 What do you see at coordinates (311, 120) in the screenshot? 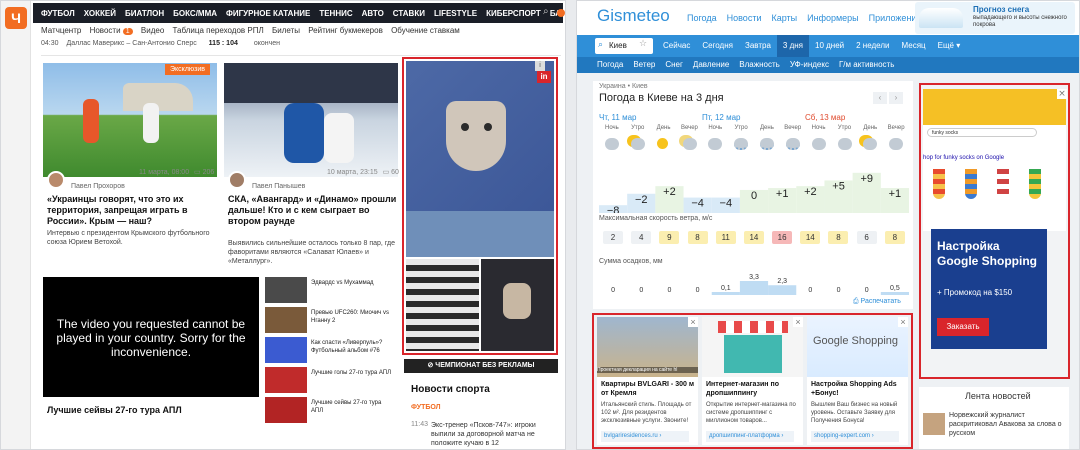
I see `card2-image` at bounding box center [311, 120].